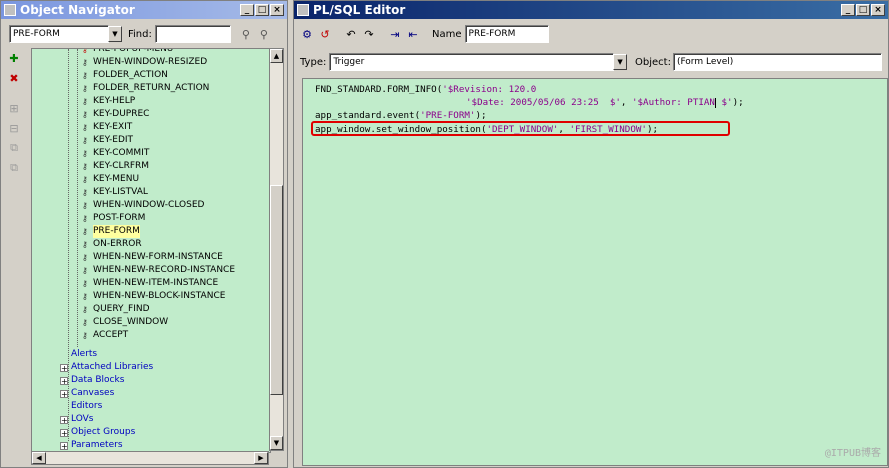 This screenshot has height=468, width=889. What do you see at coordinates (144, 10) in the screenshot?
I see `navigator-titlebar: Object Navigator _ □ ×` at bounding box center [144, 10].